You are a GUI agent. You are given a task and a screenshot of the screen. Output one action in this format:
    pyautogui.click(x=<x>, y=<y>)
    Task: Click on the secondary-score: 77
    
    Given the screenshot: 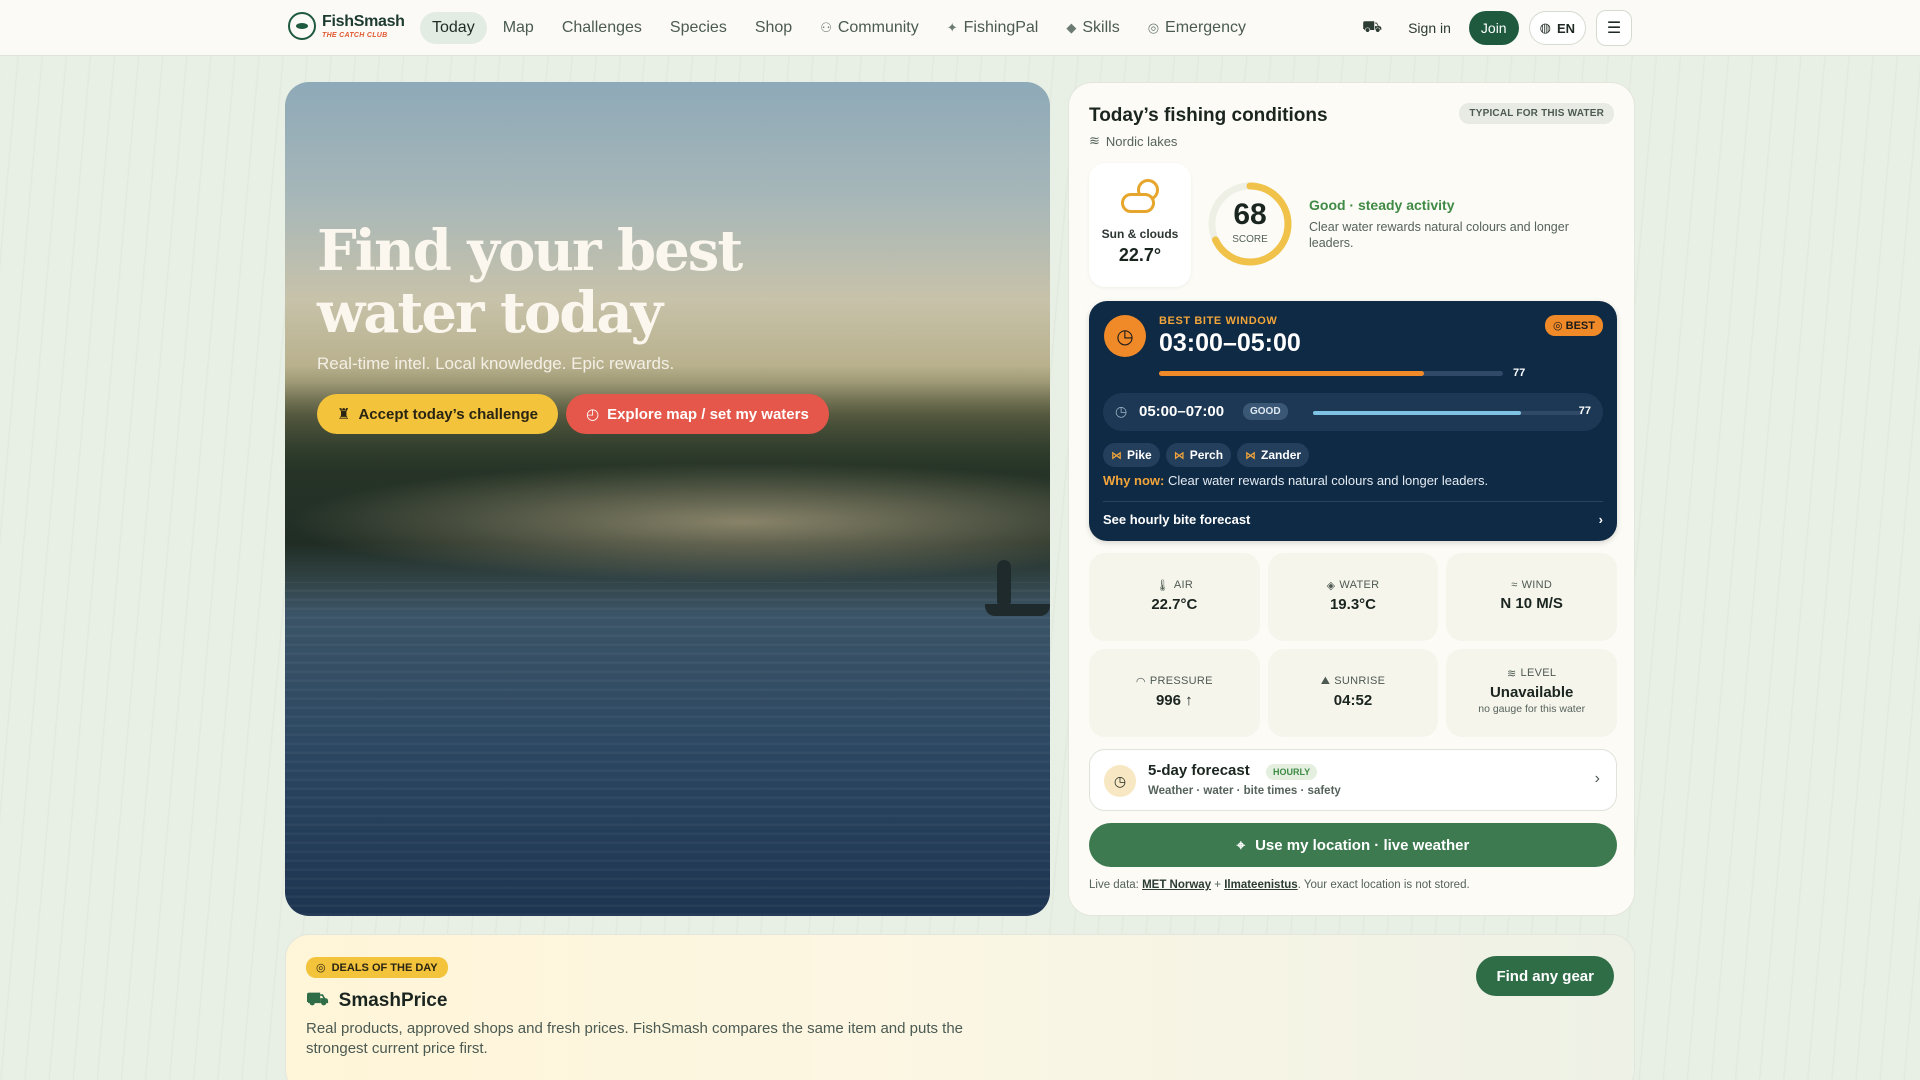 What is the action you would take?
    pyautogui.click(x=1584, y=411)
    